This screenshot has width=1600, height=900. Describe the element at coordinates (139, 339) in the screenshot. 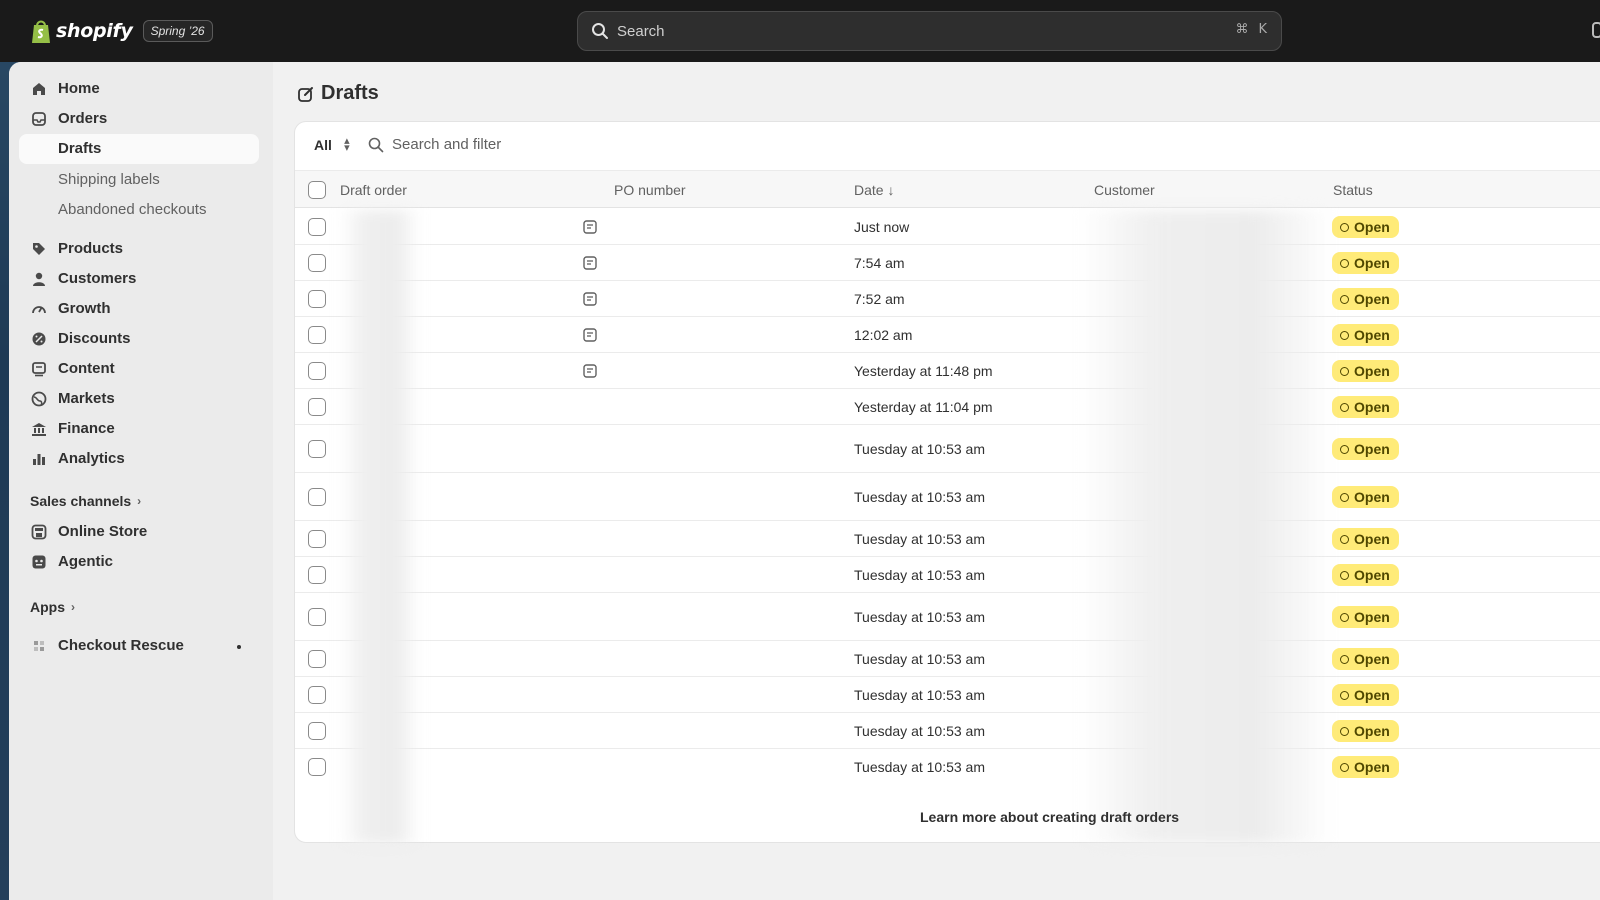

I see `sidebar-item-discounts: Discounts` at that location.